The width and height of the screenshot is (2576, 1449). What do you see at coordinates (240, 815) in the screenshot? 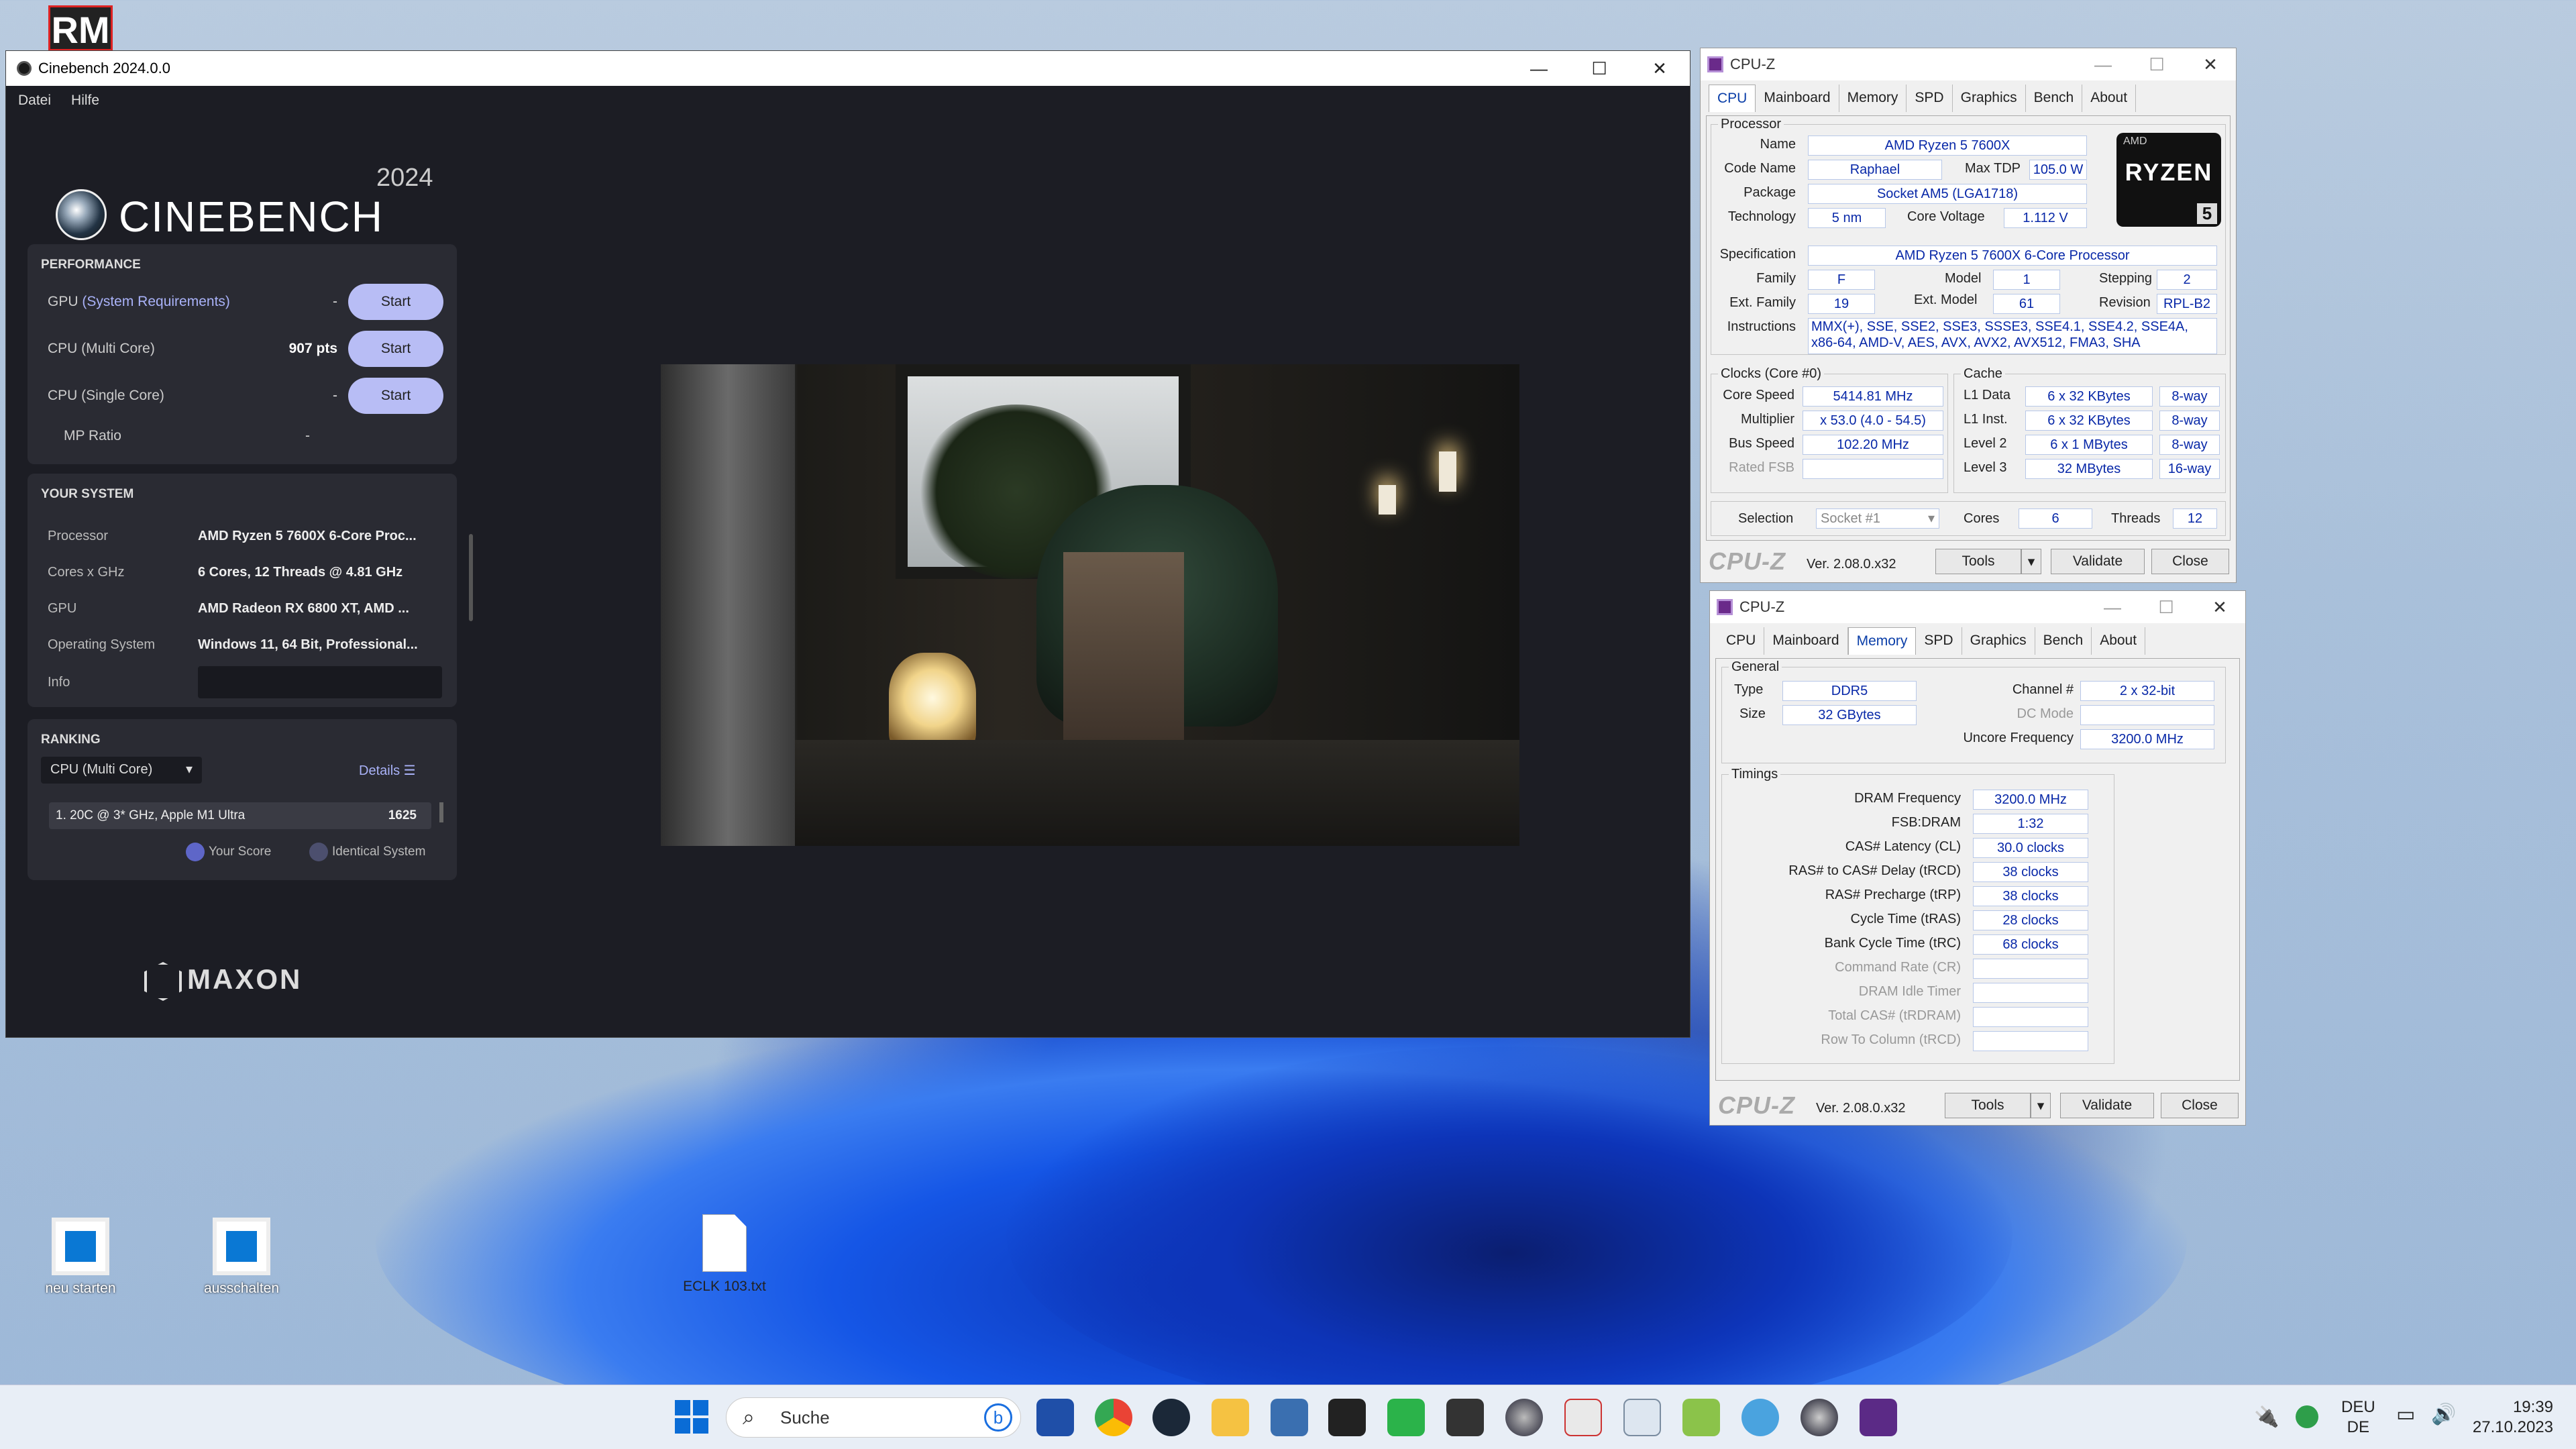
I see `ranking-entry: 1. 20C @ 3* GHz, Apple M1 Ultra 1625` at bounding box center [240, 815].